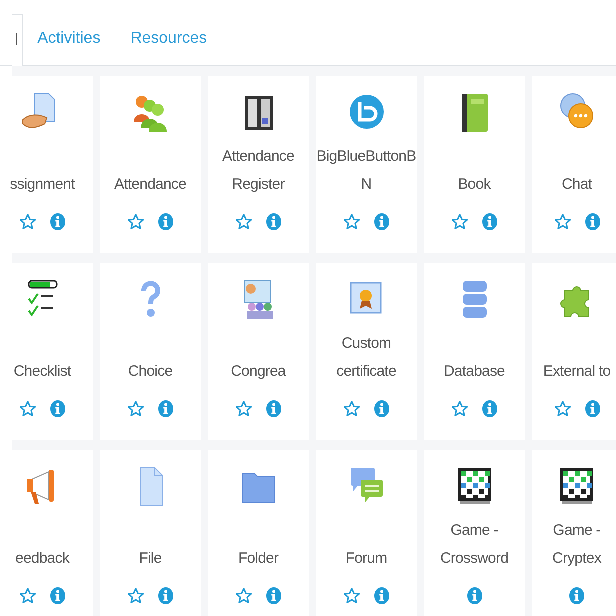 This screenshot has width=616, height=616. What do you see at coordinates (52, 351) in the screenshot?
I see `module-card: Checklist` at bounding box center [52, 351].